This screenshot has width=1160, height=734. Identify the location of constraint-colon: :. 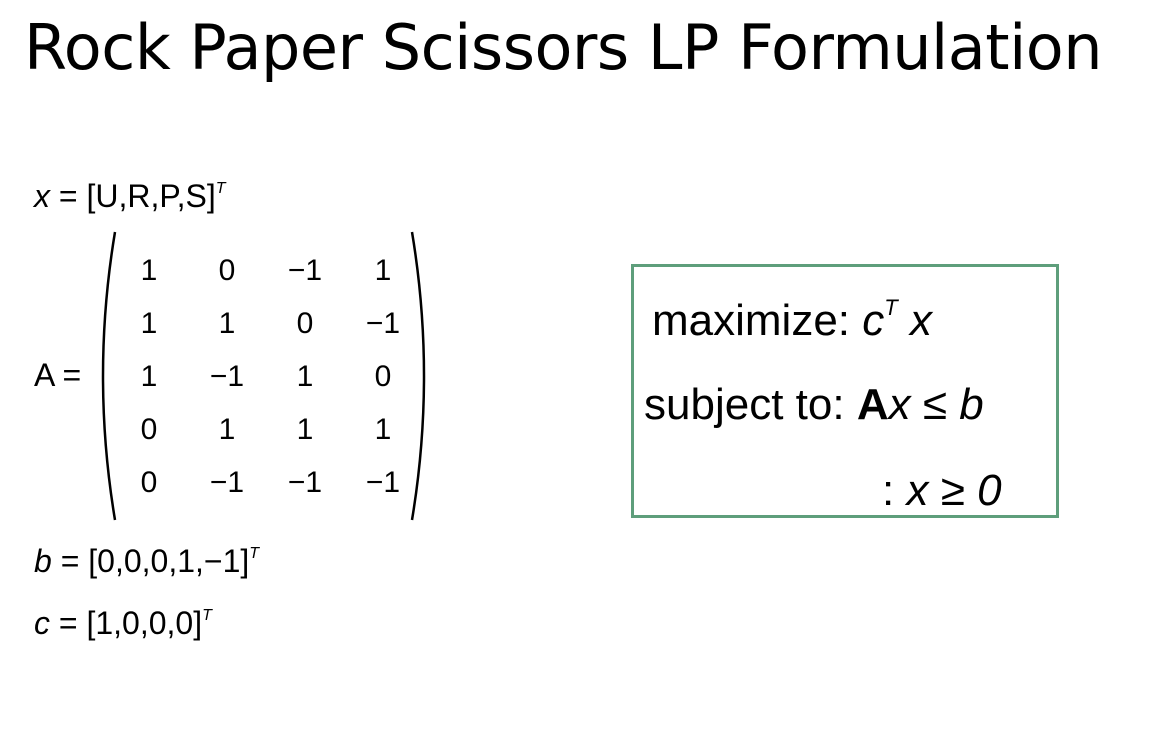
(838, 404).